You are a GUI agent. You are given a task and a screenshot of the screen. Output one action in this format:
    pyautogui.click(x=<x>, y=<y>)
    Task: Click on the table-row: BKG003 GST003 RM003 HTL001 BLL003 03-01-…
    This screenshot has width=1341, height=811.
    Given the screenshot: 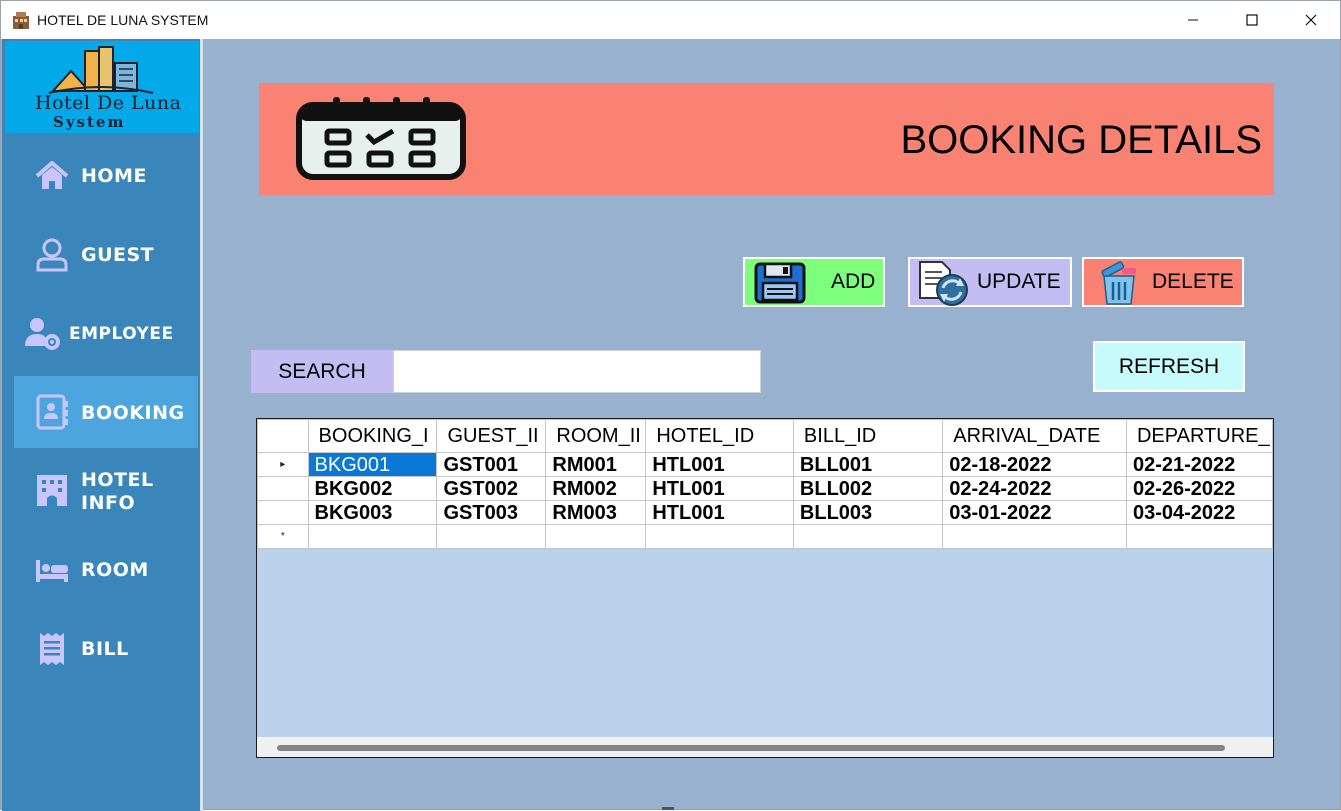 What is the action you would take?
    pyautogui.click(x=765, y=512)
    